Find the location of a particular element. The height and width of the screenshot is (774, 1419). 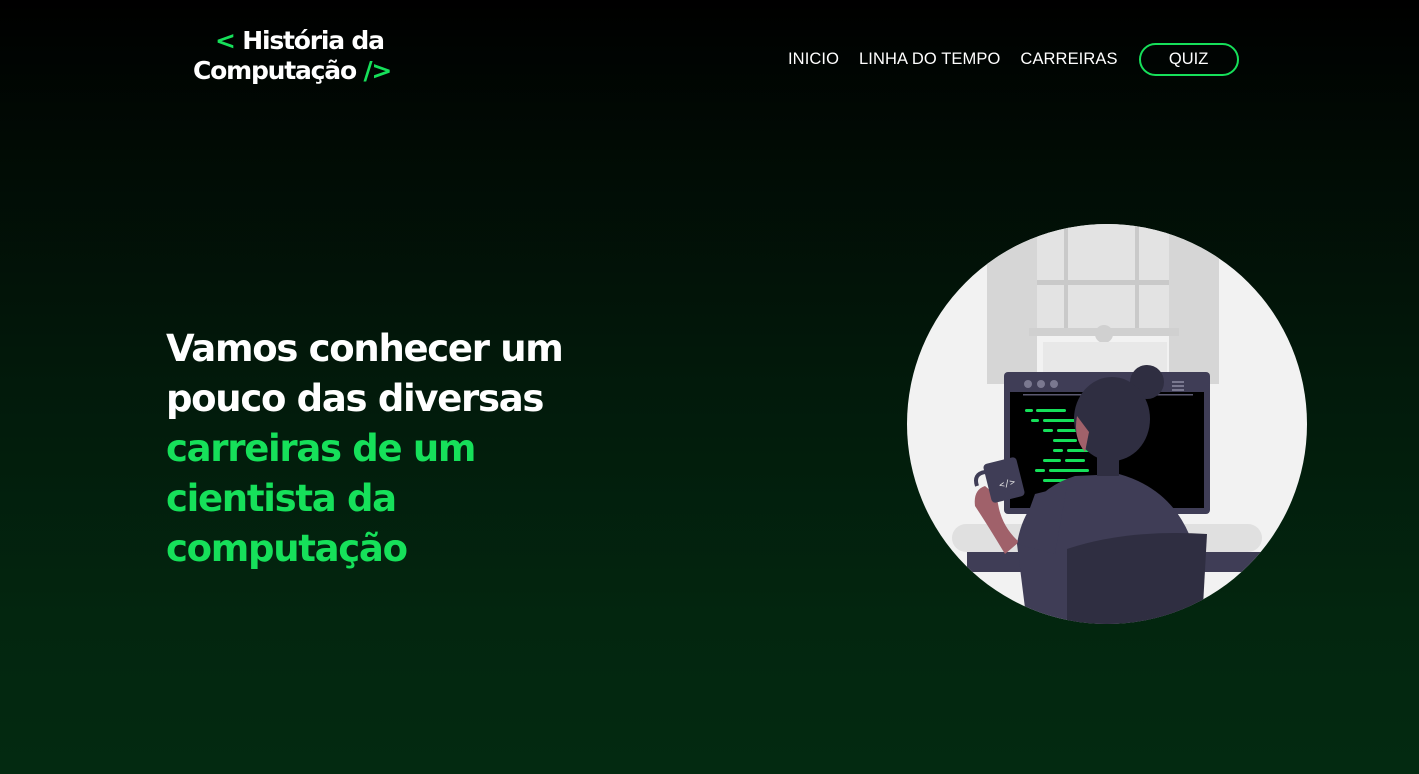

quiz-button: QUIZ is located at coordinates (1188, 59).